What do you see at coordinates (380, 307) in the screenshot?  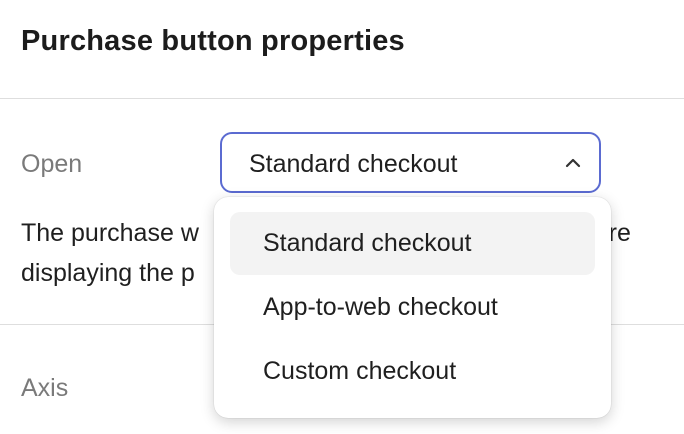 I see `option-label: App-to-web checkout` at bounding box center [380, 307].